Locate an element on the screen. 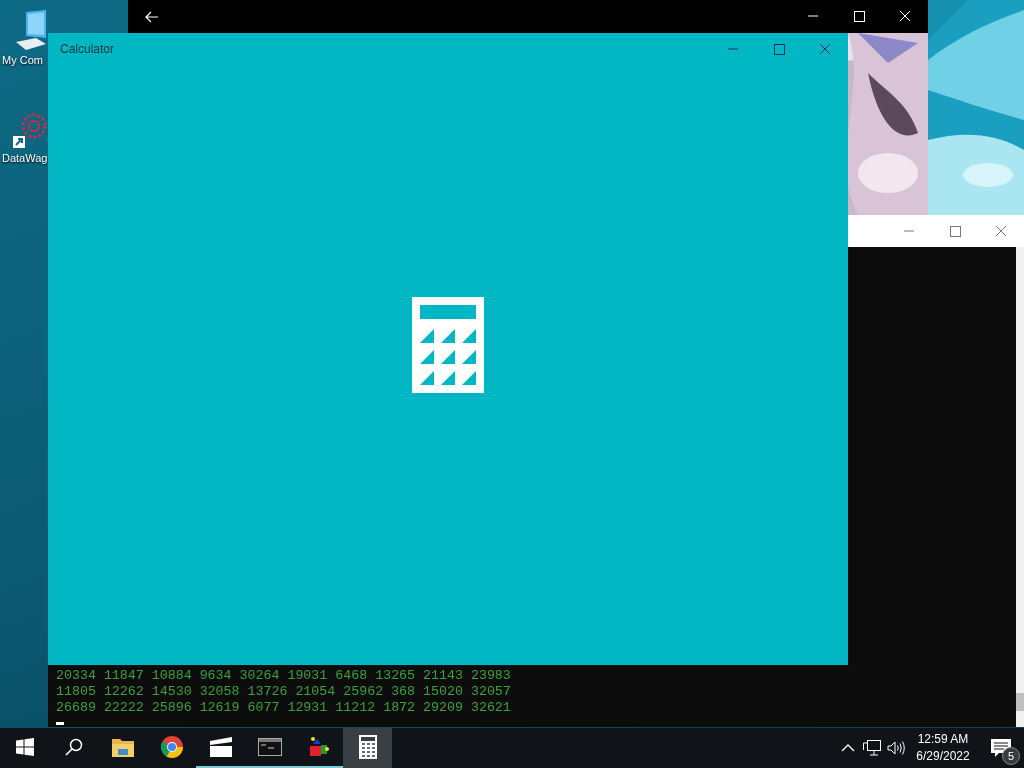 The image size is (1024, 768). folder-icon is located at coordinates (122, 747).